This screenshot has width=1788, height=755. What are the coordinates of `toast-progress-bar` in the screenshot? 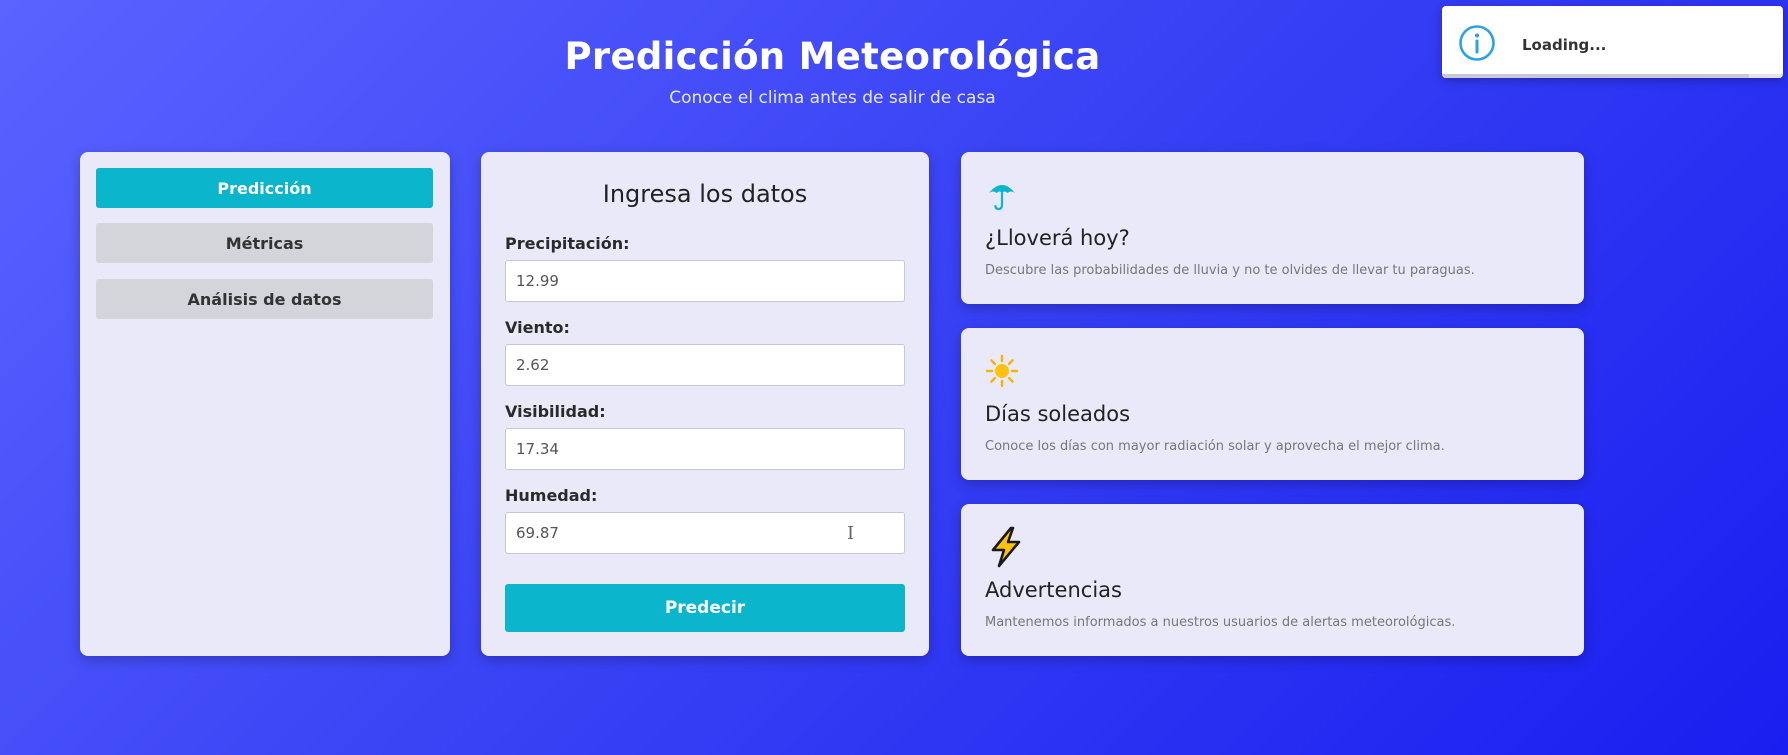 It's located at (1595, 76).